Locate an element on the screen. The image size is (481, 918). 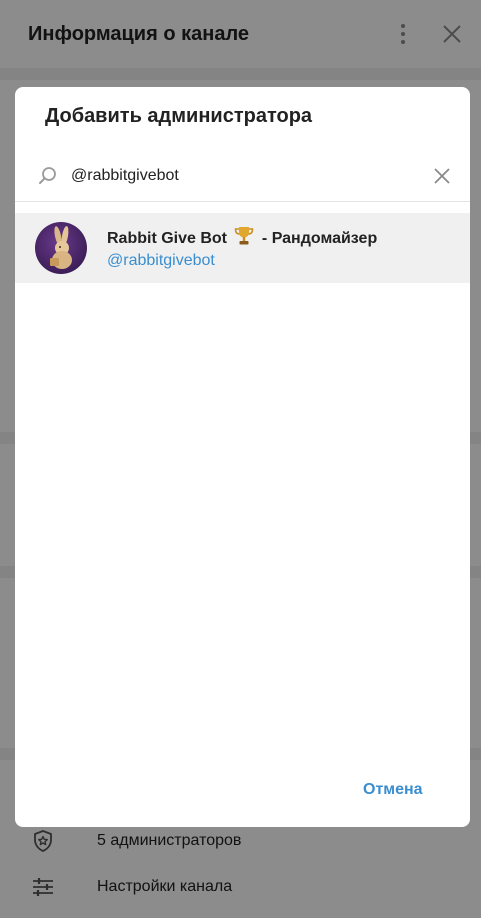
dialog-title: Добавить администратора is located at coordinates (179, 116).